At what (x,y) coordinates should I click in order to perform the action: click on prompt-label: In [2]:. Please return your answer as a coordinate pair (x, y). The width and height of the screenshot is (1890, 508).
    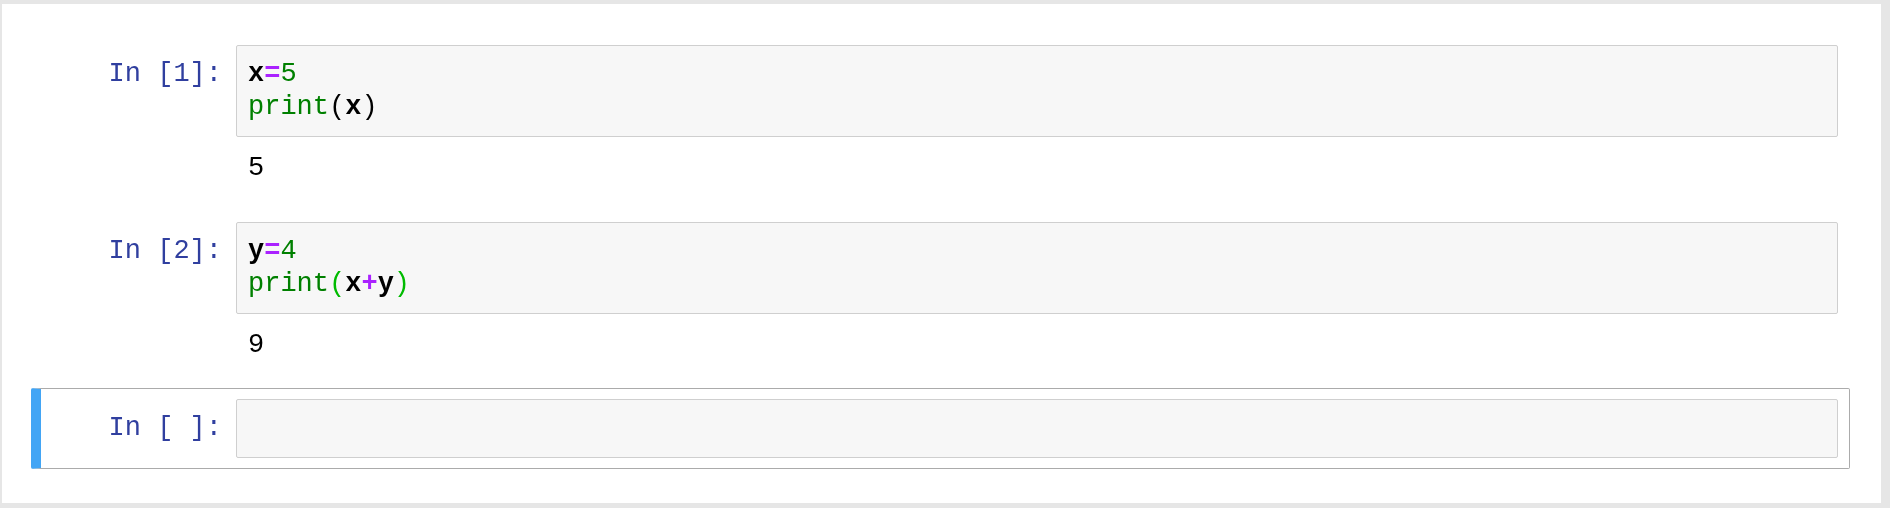
    Looking at the image, I should click on (164, 251).